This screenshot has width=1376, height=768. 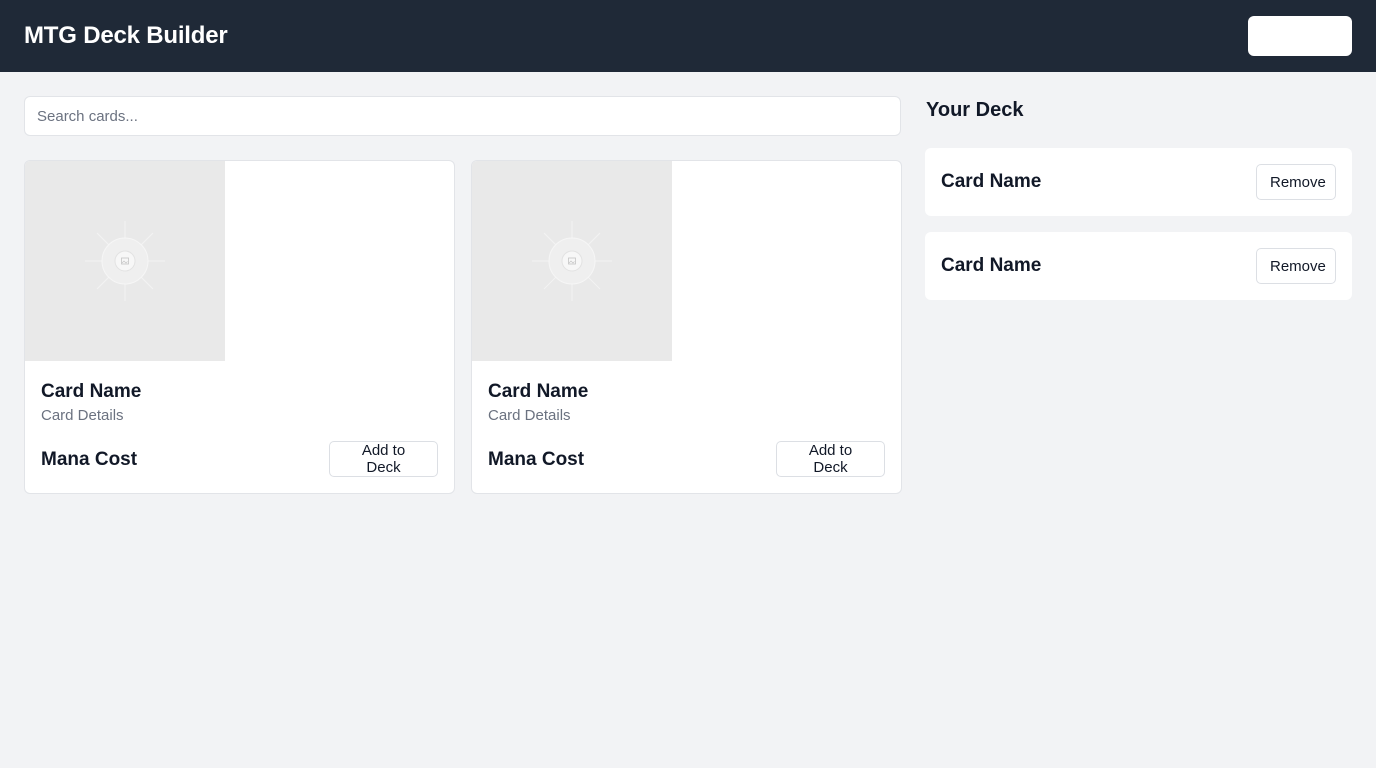 I want to click on header-action-button, so click(x=1300, y=36).